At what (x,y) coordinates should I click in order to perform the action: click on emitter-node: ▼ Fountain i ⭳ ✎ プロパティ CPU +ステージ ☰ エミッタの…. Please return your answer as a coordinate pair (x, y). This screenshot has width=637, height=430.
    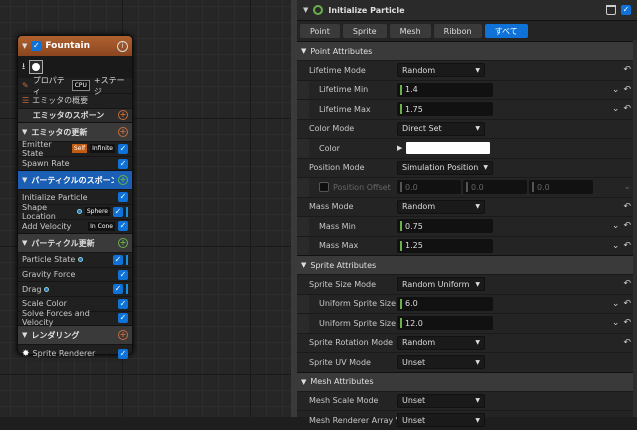
    Looking at the image, I should click on (75, 197).